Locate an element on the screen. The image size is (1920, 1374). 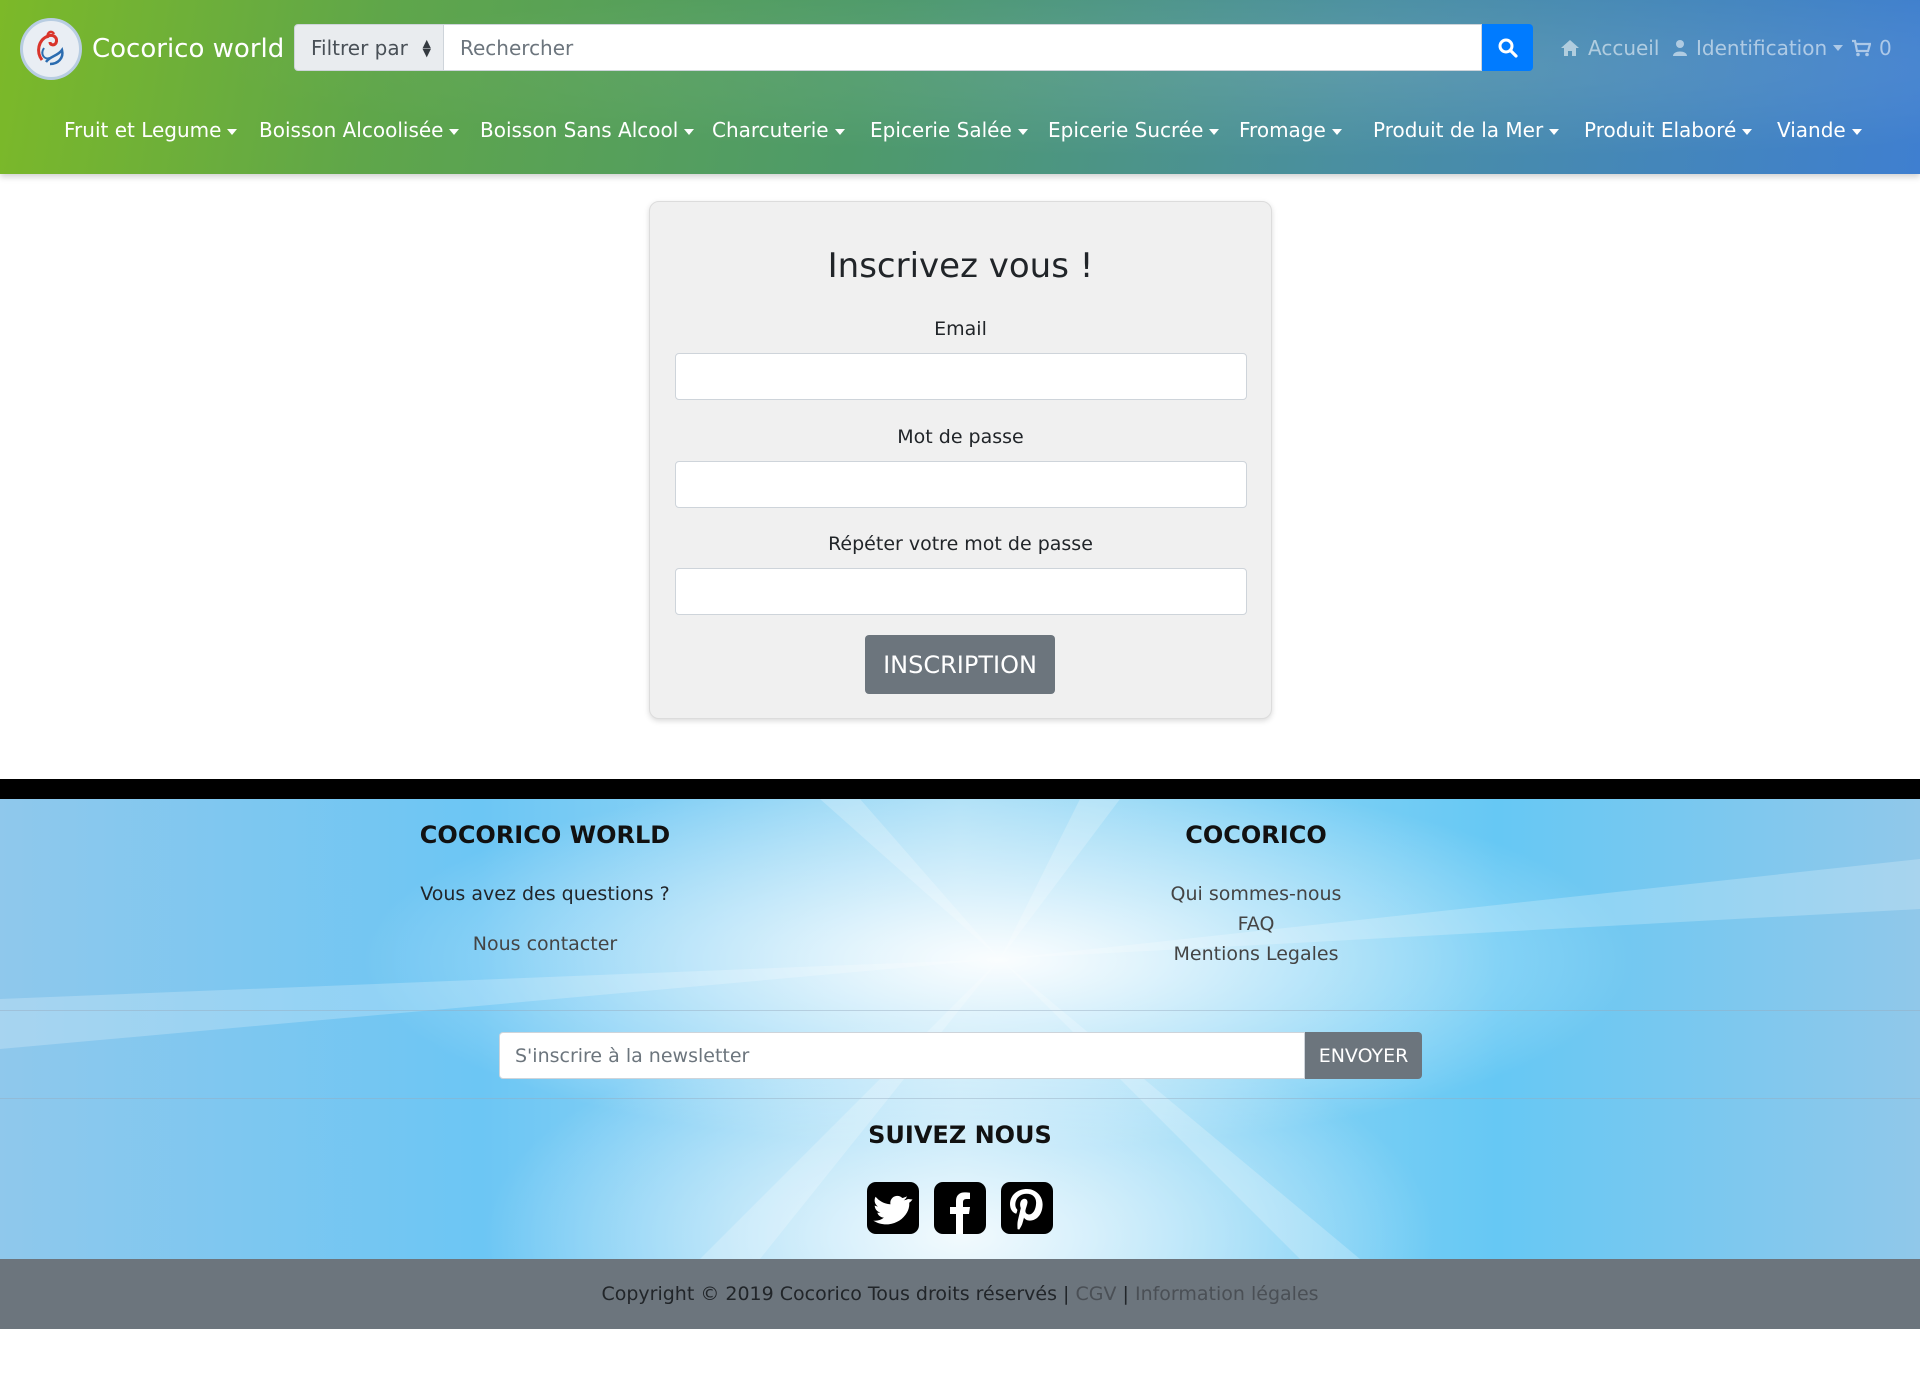
search-button is located at coordinates (1507, 47).